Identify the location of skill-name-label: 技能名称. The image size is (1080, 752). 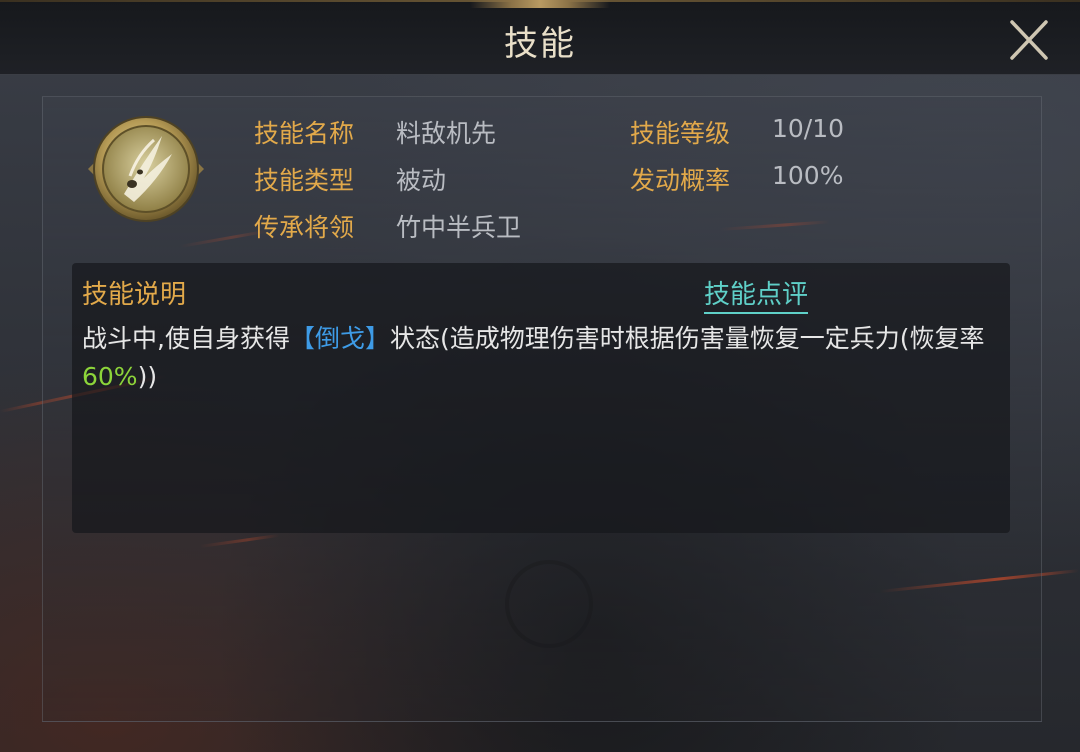
(304, 133).